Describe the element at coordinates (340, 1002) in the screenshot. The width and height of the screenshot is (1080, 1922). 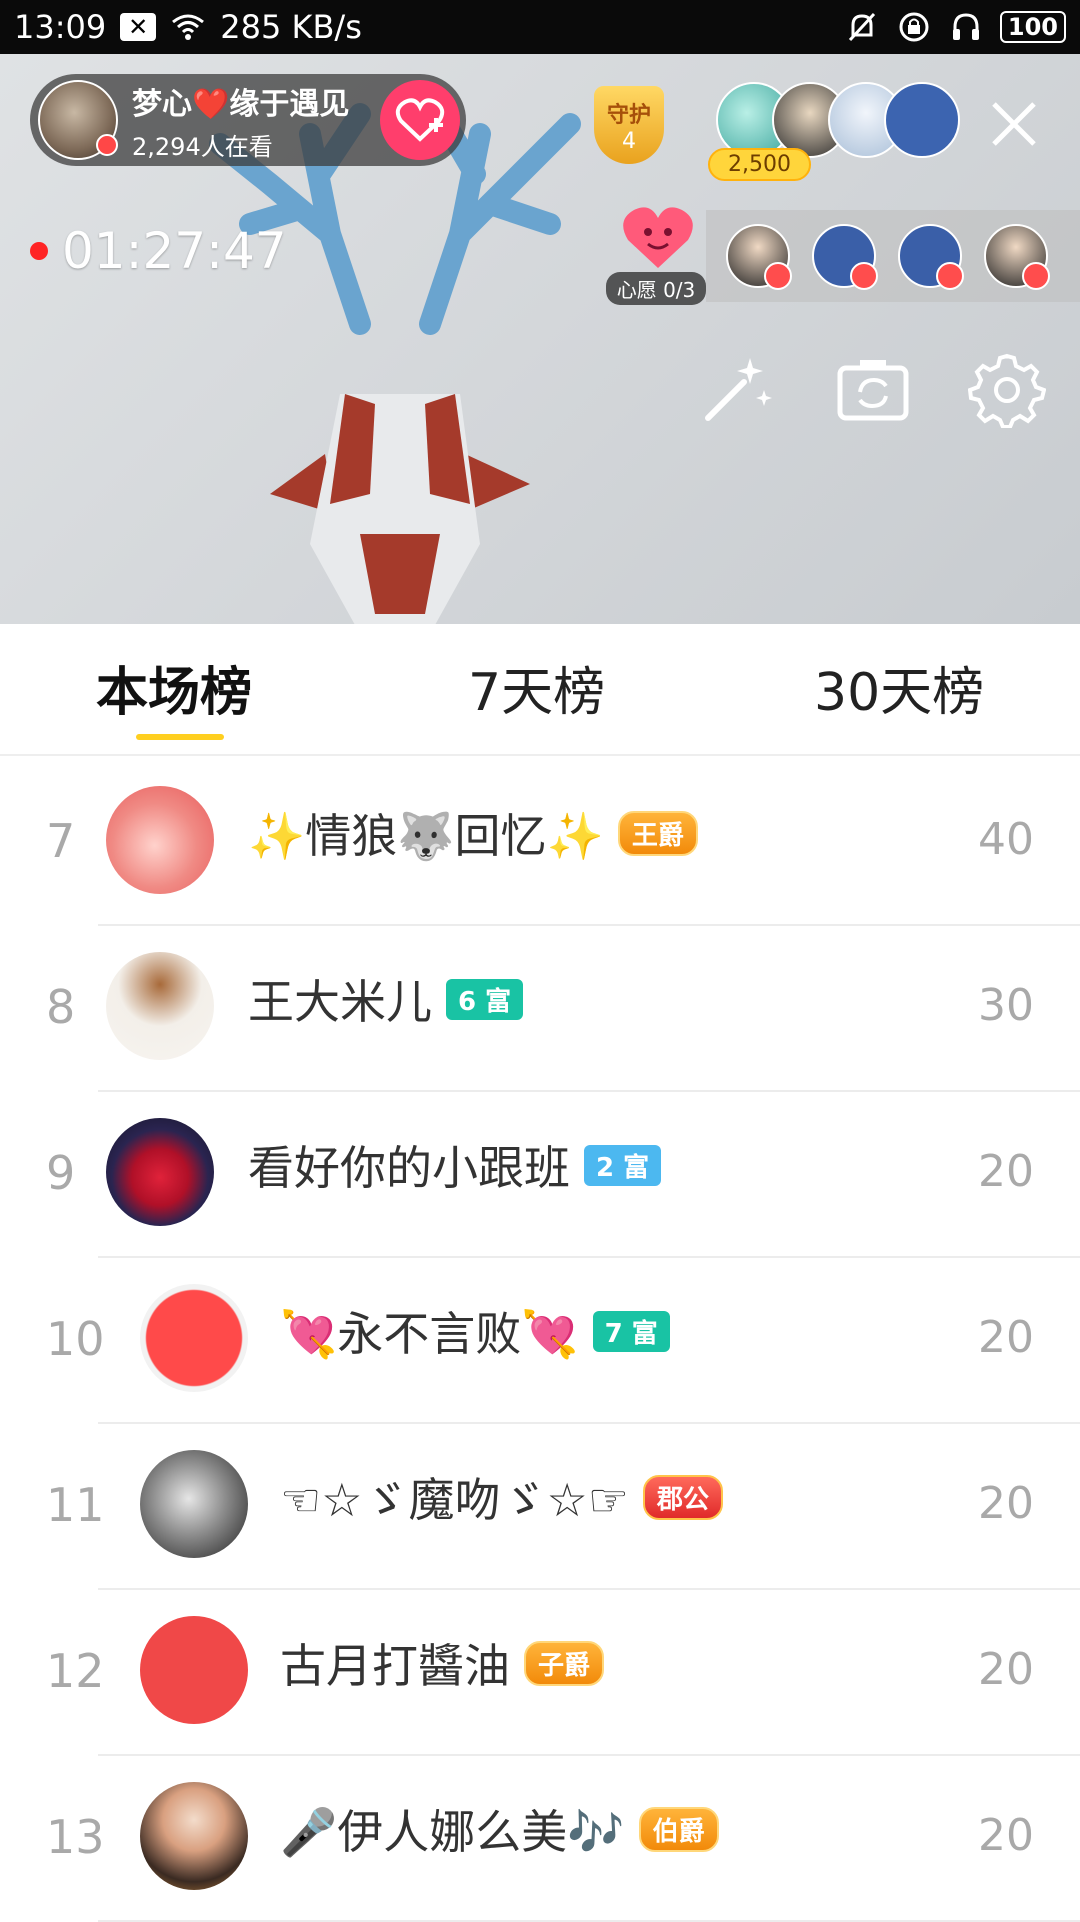
I see `user-name: 王大米儿` at that location.